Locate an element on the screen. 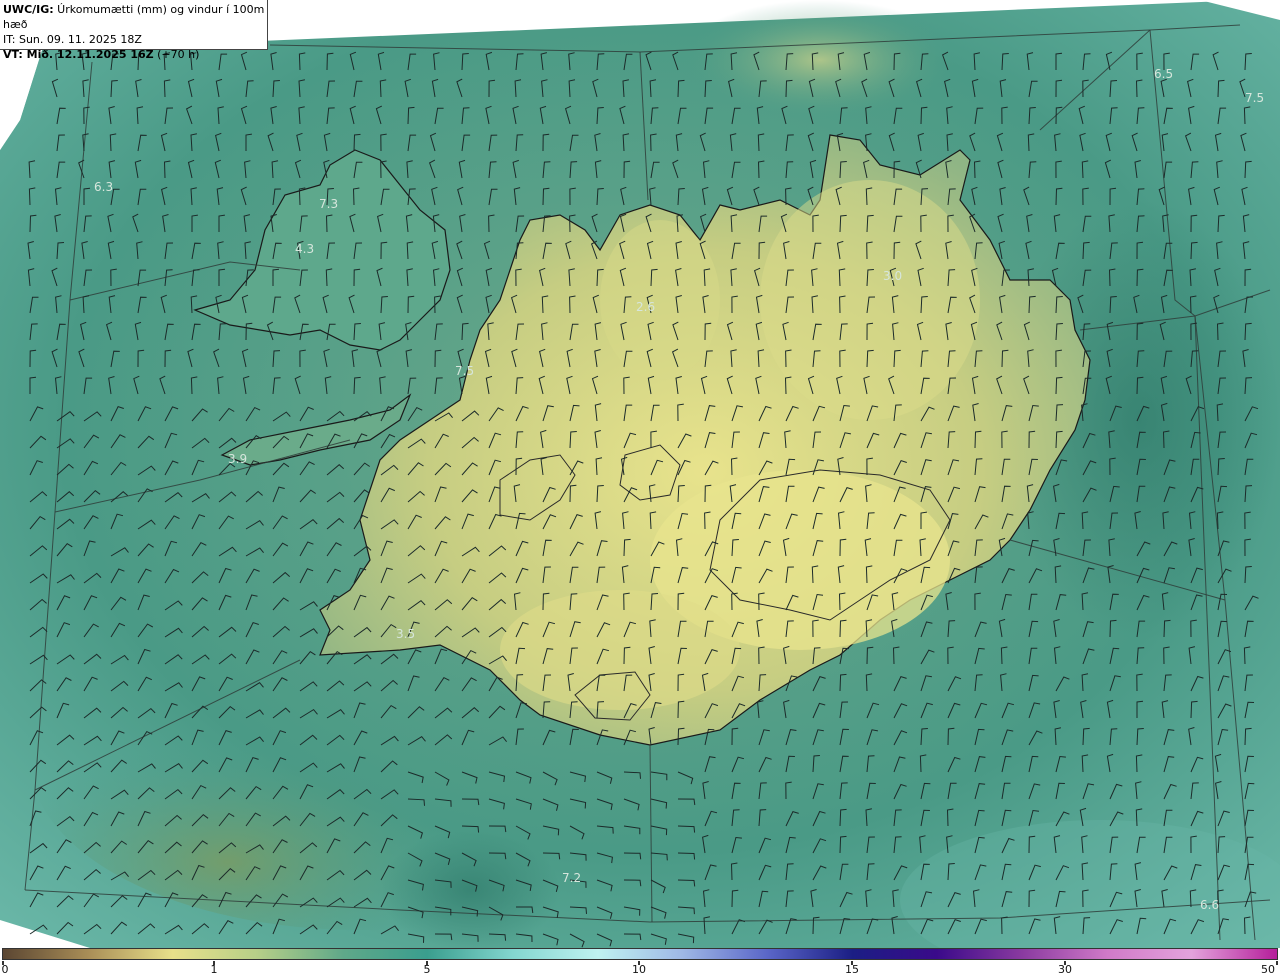  valid-time: VT: Mið. 12.11.2025 16Z is located at coordinates (78, 54).